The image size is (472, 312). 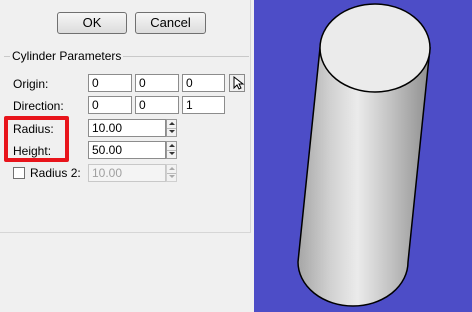 I want to click on height-decrement-button, so click(x=171, y=154).